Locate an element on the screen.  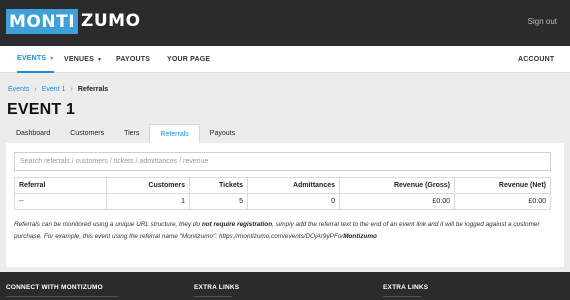
page-title: EVENT 1 is located at coordinates (41, 109).